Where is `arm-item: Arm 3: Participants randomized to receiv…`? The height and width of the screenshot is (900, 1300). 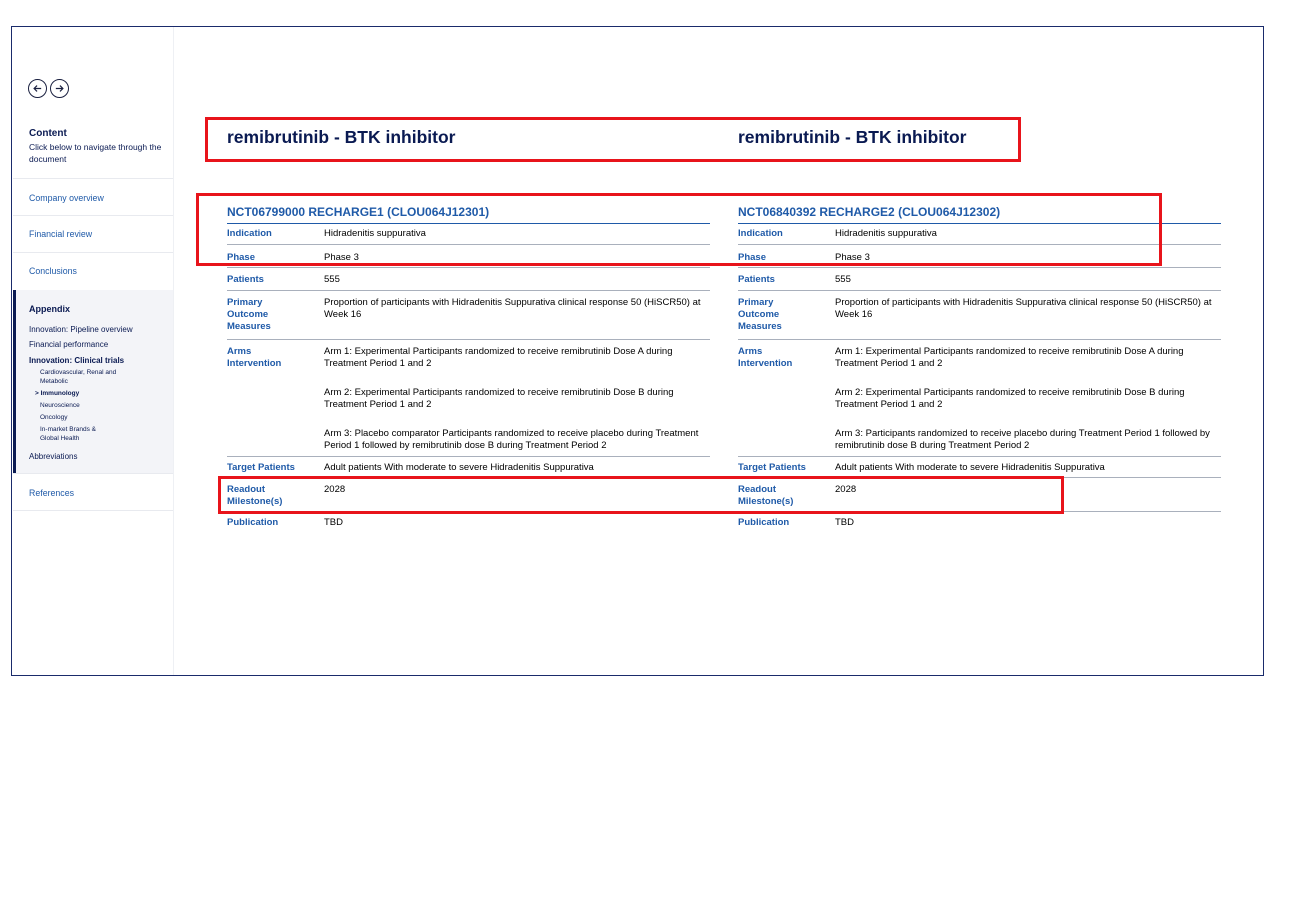 arm-item: Arm 3: Participants randomized to receiv… is located at coordinates (1022, 439).